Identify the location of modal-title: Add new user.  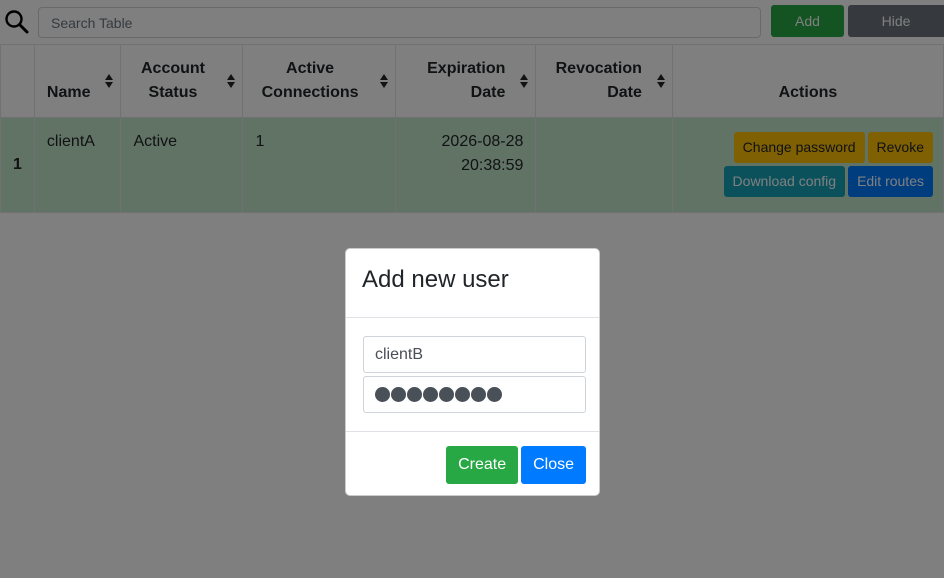
(435, 279).